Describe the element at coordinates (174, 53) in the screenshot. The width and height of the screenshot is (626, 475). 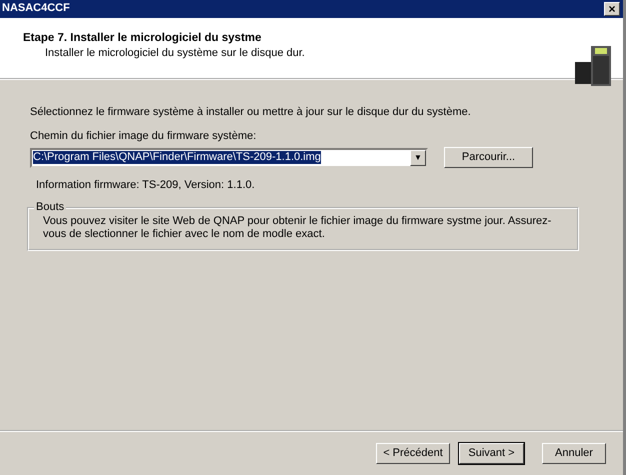
I see `step-subtitle: Installer le micrologiciel du système sur le disque dur.` at that location.